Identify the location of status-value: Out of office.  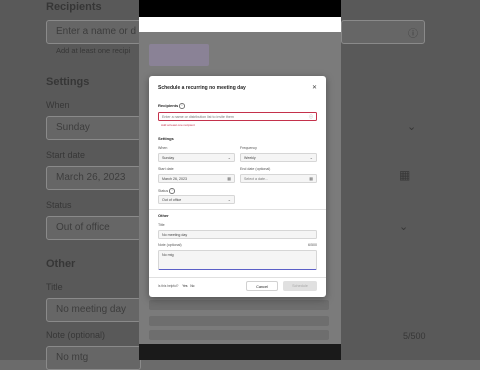
(172, 200).